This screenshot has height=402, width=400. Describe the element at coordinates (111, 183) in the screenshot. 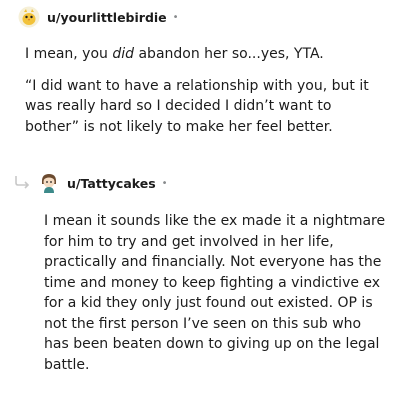

I see `comment-username: u/Tattycakes` at that location.